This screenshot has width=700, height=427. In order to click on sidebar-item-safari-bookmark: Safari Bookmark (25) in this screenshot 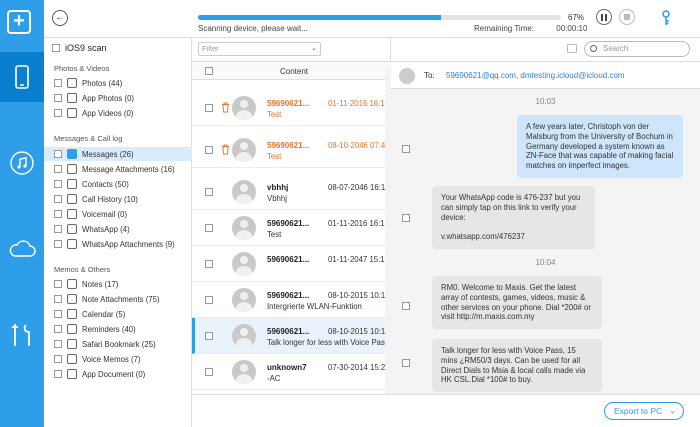, I will do `click(118, 344)`.